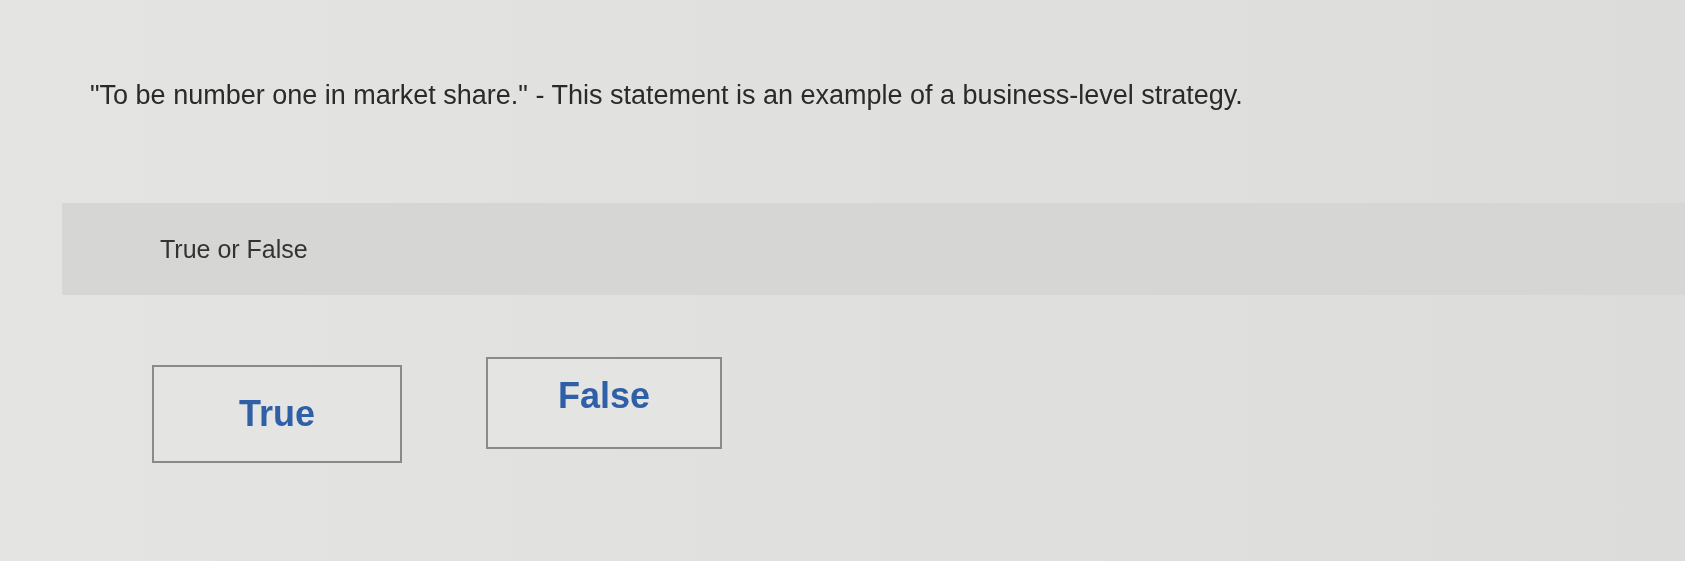  Describe the element at coordinates (277, 414) in the screenshot. I see `answer-button: True` at that location.